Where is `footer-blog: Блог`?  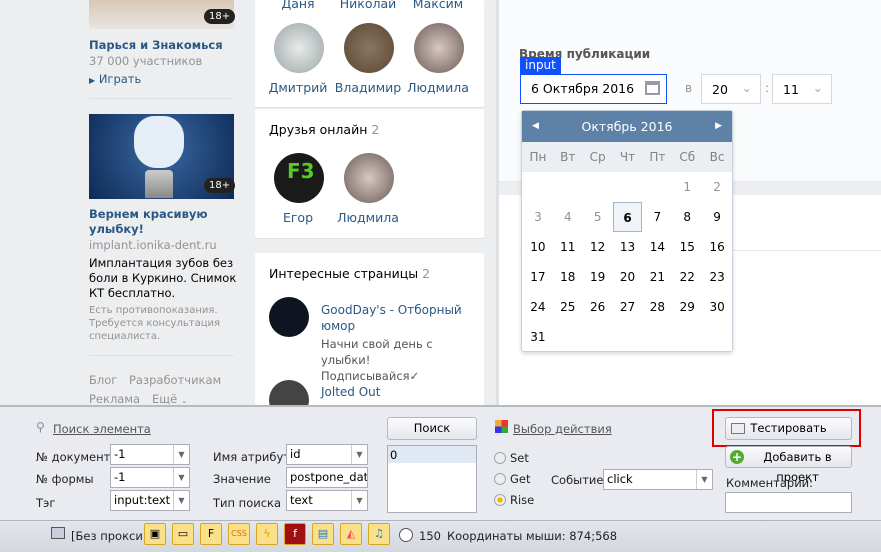
footer-blog: Блог is located at coordinates (103, 380).